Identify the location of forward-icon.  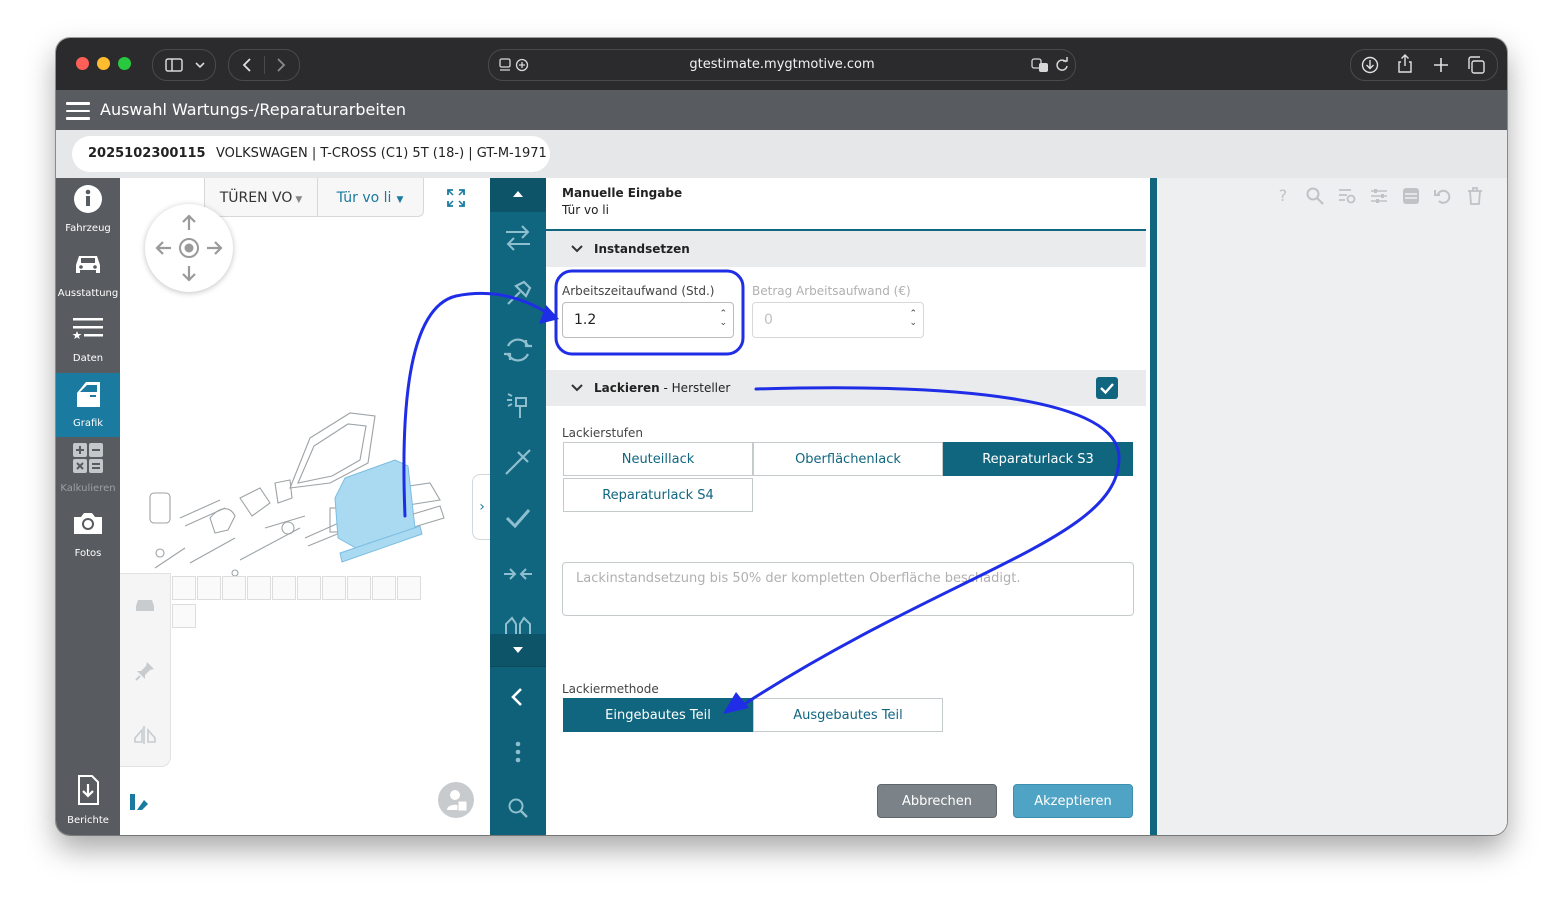
(281, 65).